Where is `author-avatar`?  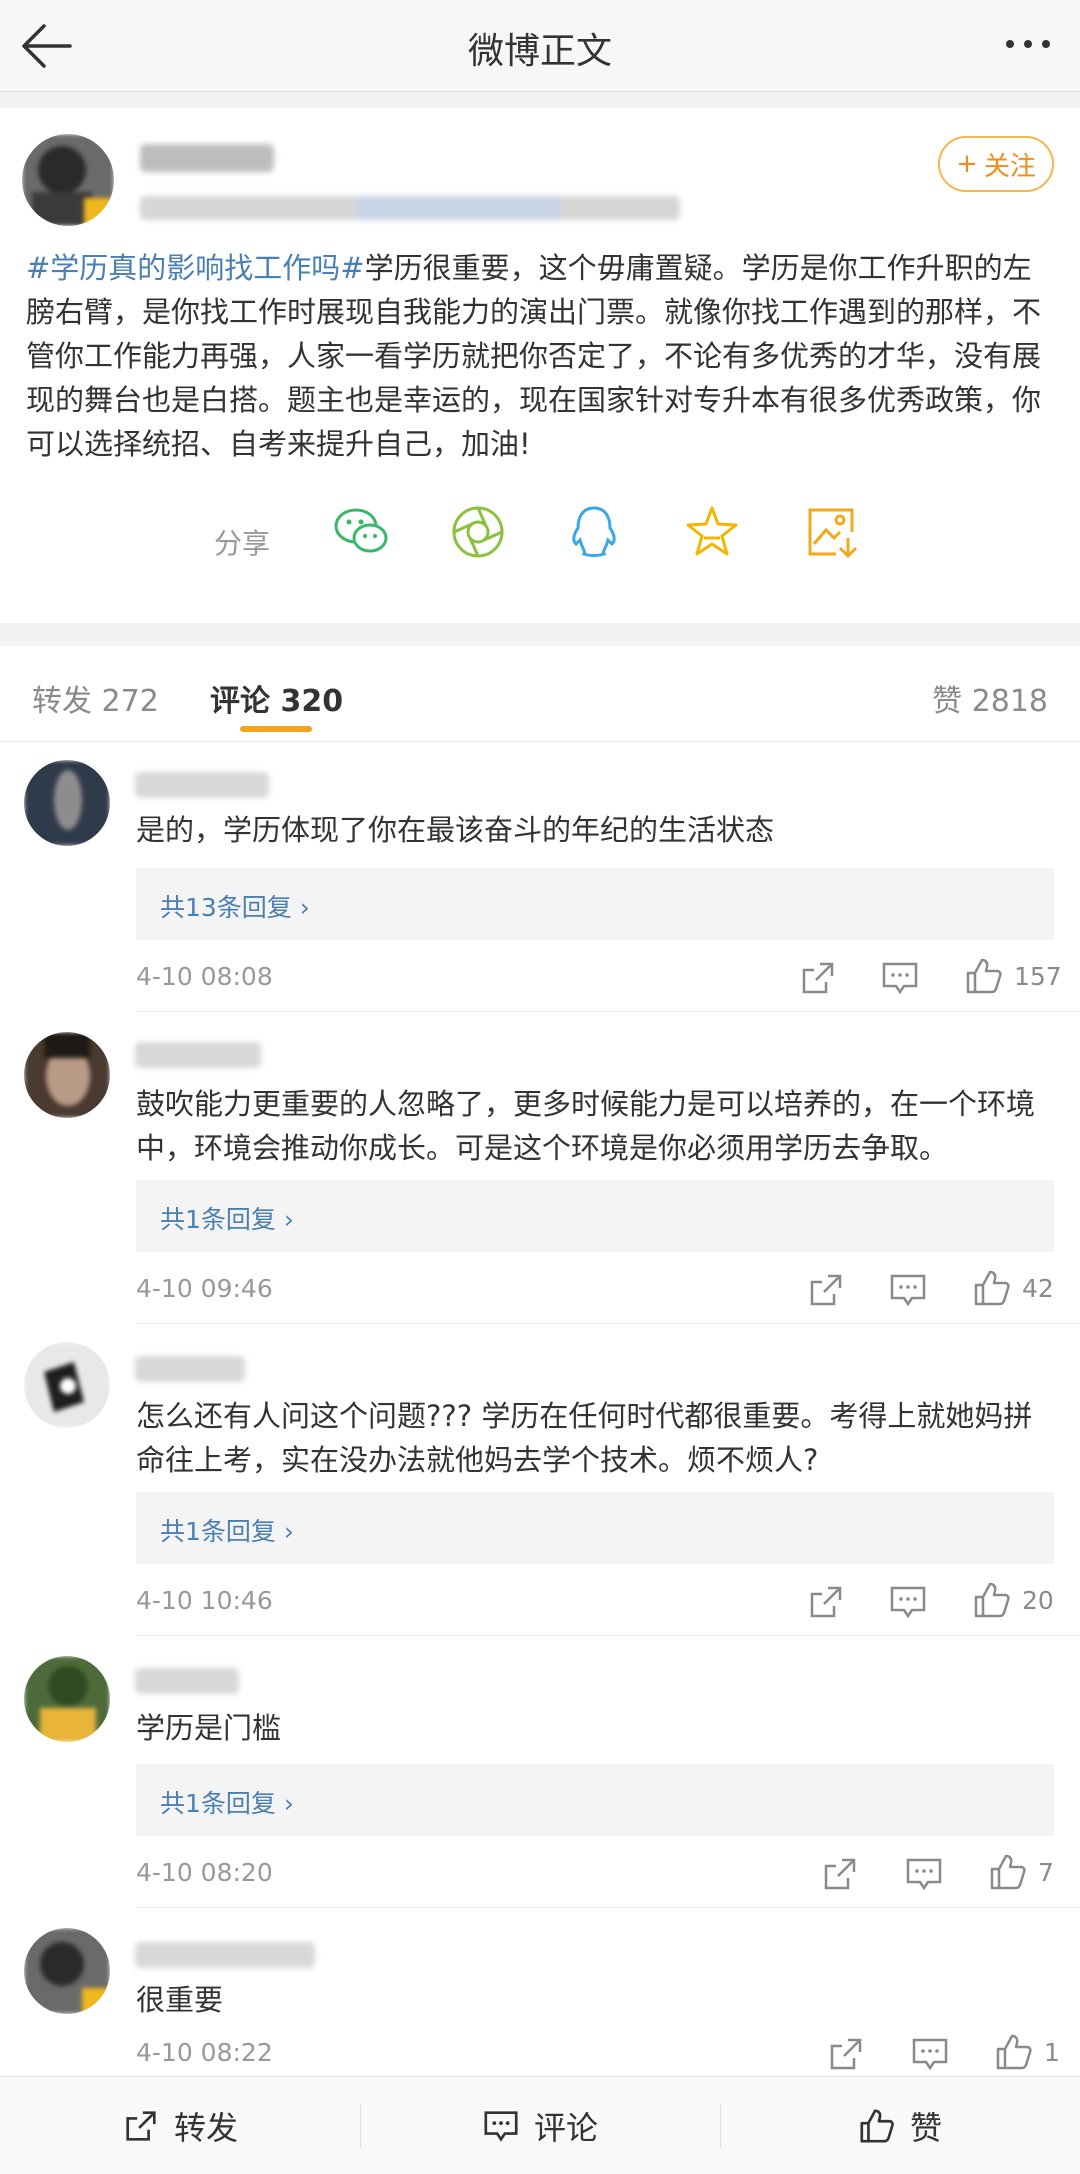
author-avatar is located at coordinates (68, 180).